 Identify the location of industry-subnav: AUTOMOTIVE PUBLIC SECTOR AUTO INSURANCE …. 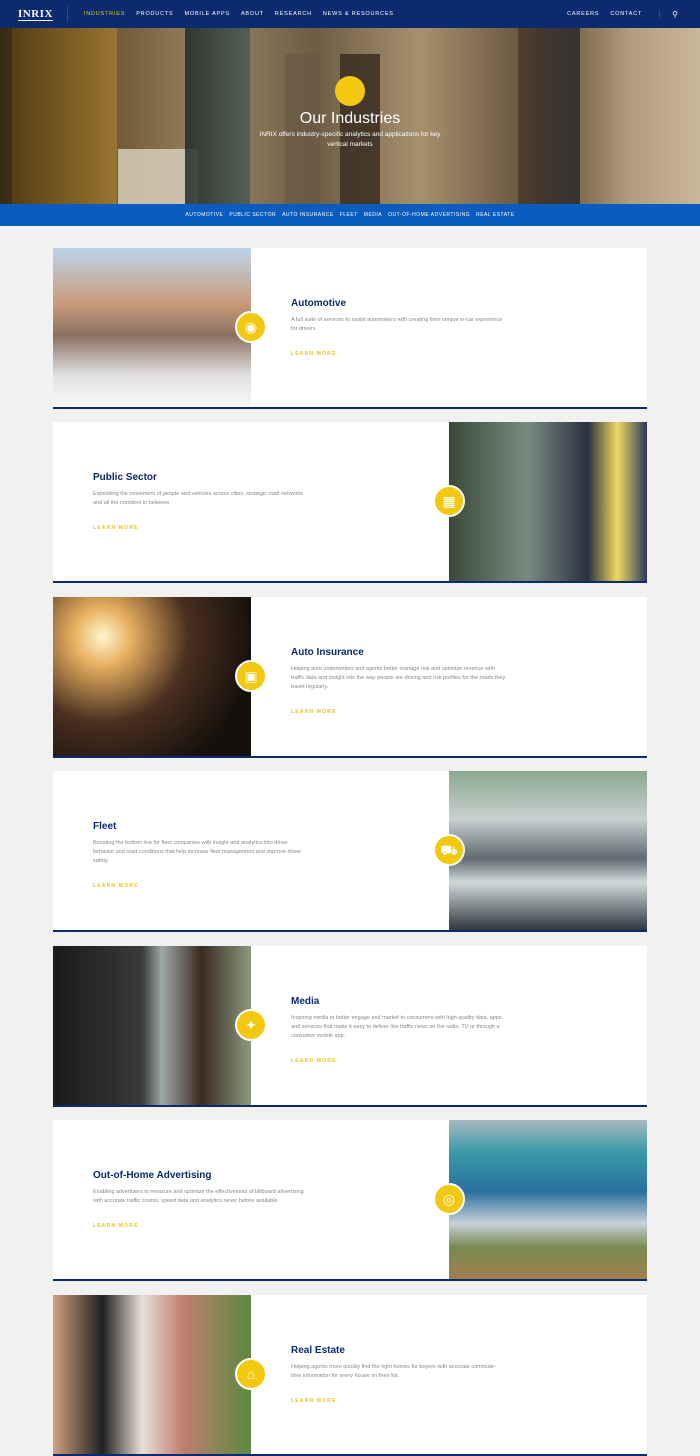
(350, 215).